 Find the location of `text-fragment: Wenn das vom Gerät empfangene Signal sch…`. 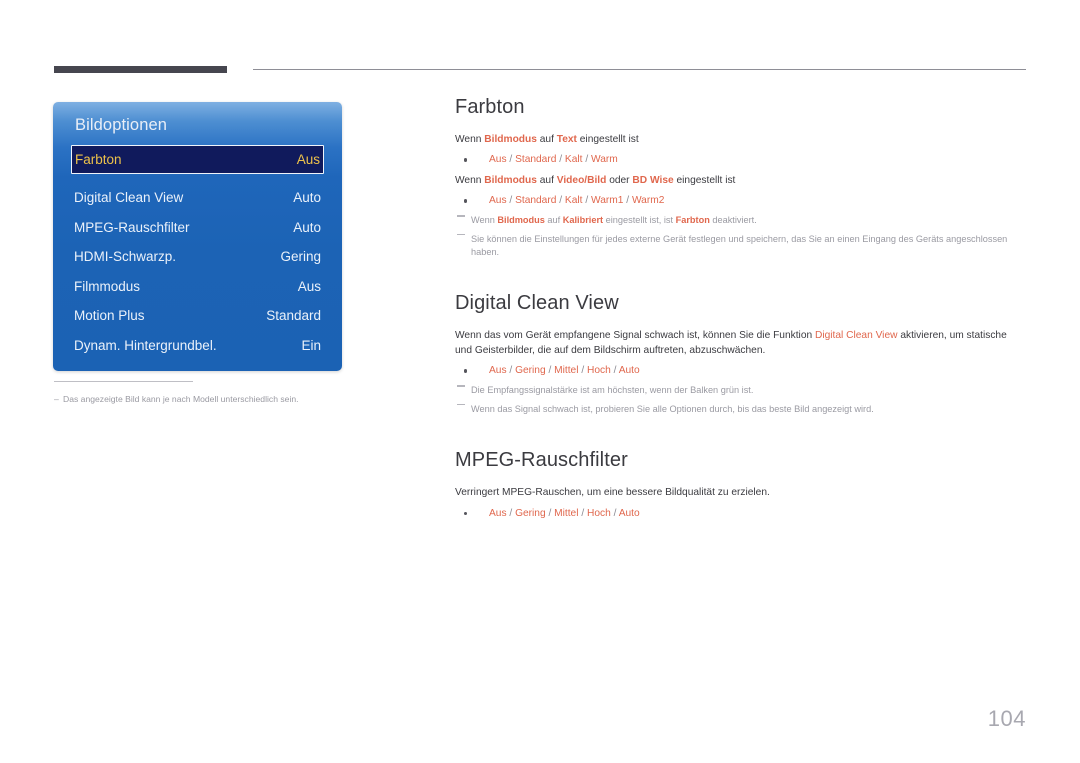

text-fragment: Wenn das vom Gerät empfangene Signal sch… is located at coordinates (635, 335).